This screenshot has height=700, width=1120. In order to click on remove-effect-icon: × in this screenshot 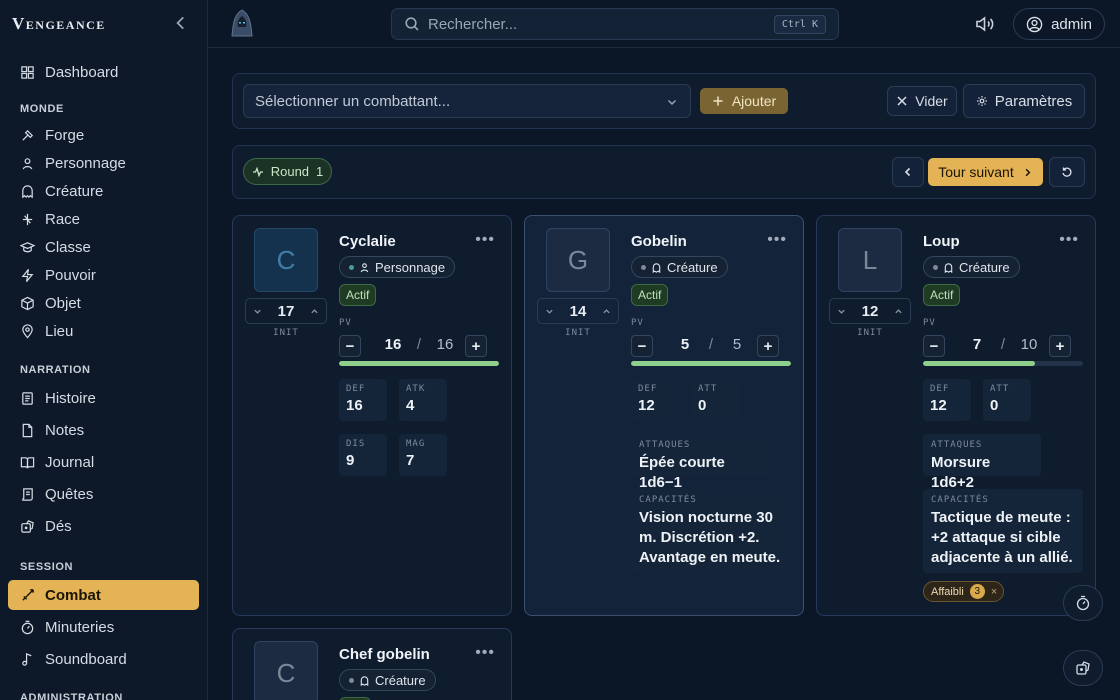, I will do `click(994, 592)`.